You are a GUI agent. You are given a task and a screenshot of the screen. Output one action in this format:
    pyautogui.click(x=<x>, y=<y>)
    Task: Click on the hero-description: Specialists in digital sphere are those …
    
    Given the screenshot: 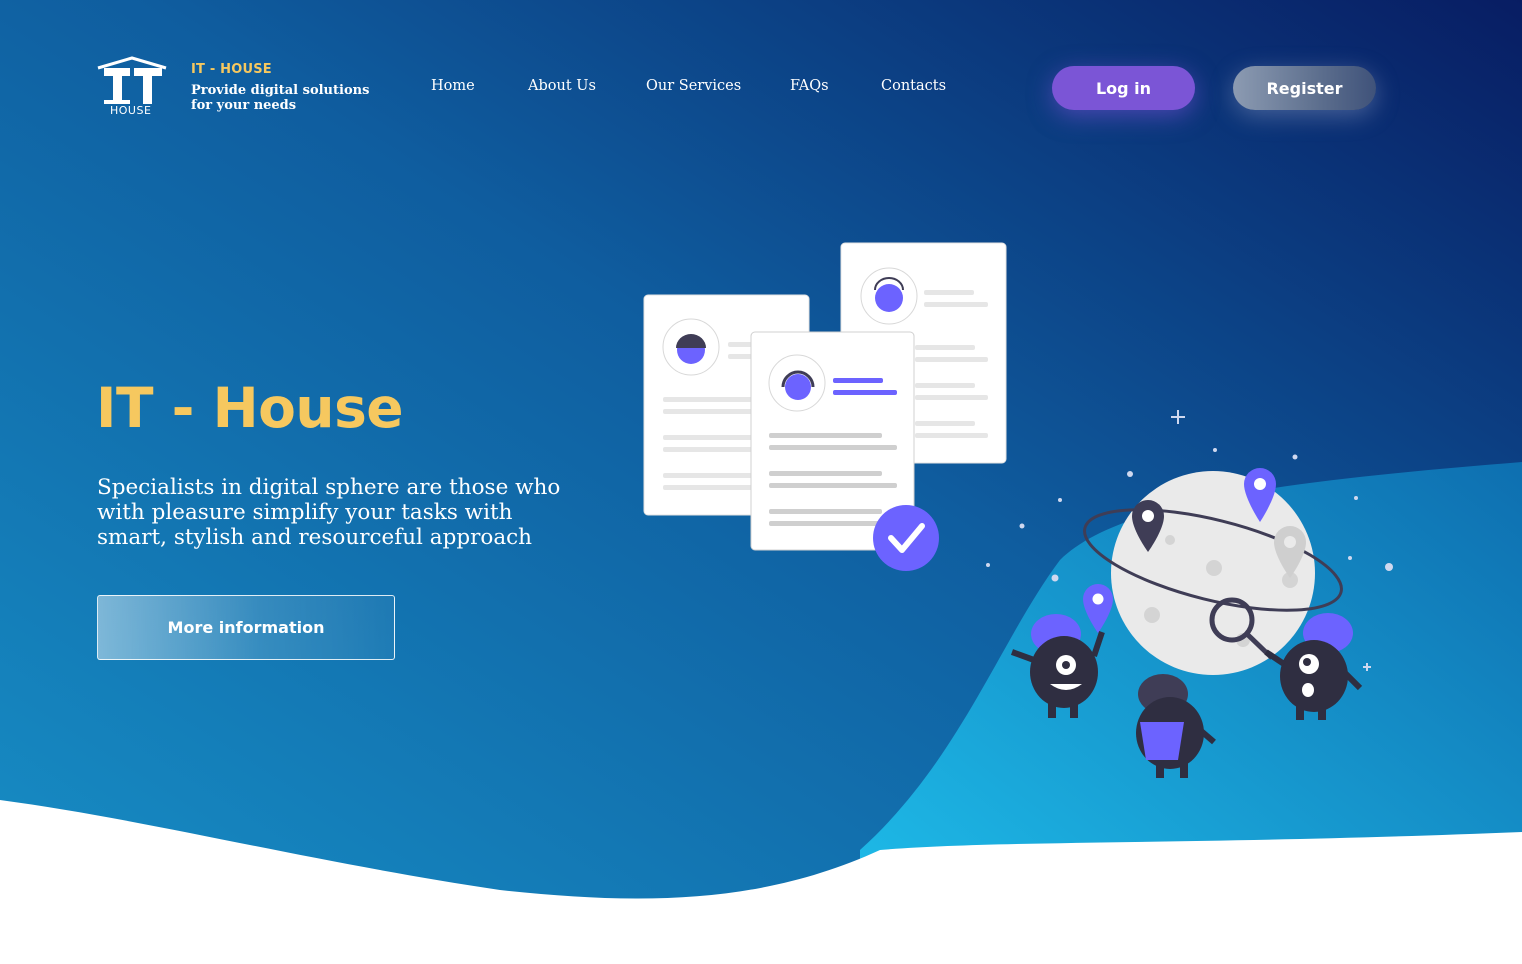 What is the action you would take?
    pyautogui.click(x=329, y=512)
    